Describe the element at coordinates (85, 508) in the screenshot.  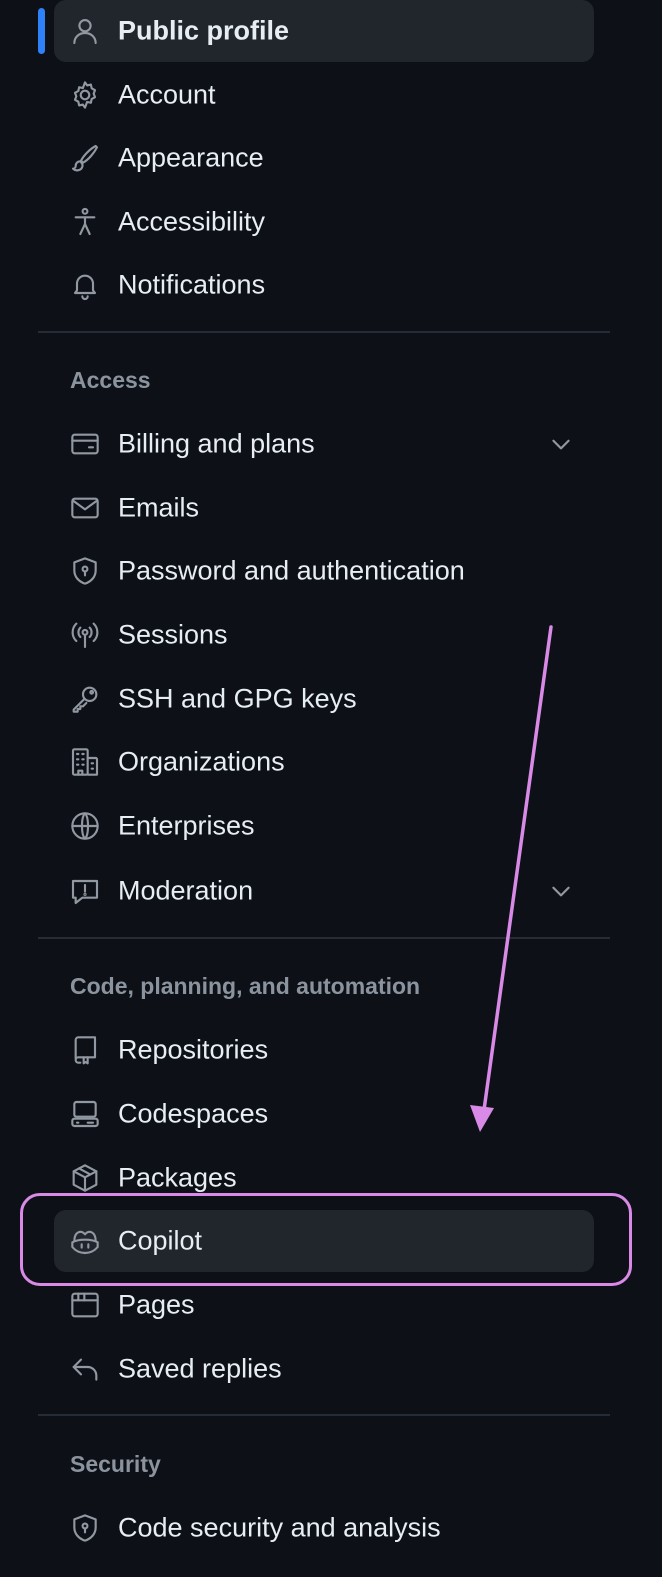
I see `mail-icon` at that location.